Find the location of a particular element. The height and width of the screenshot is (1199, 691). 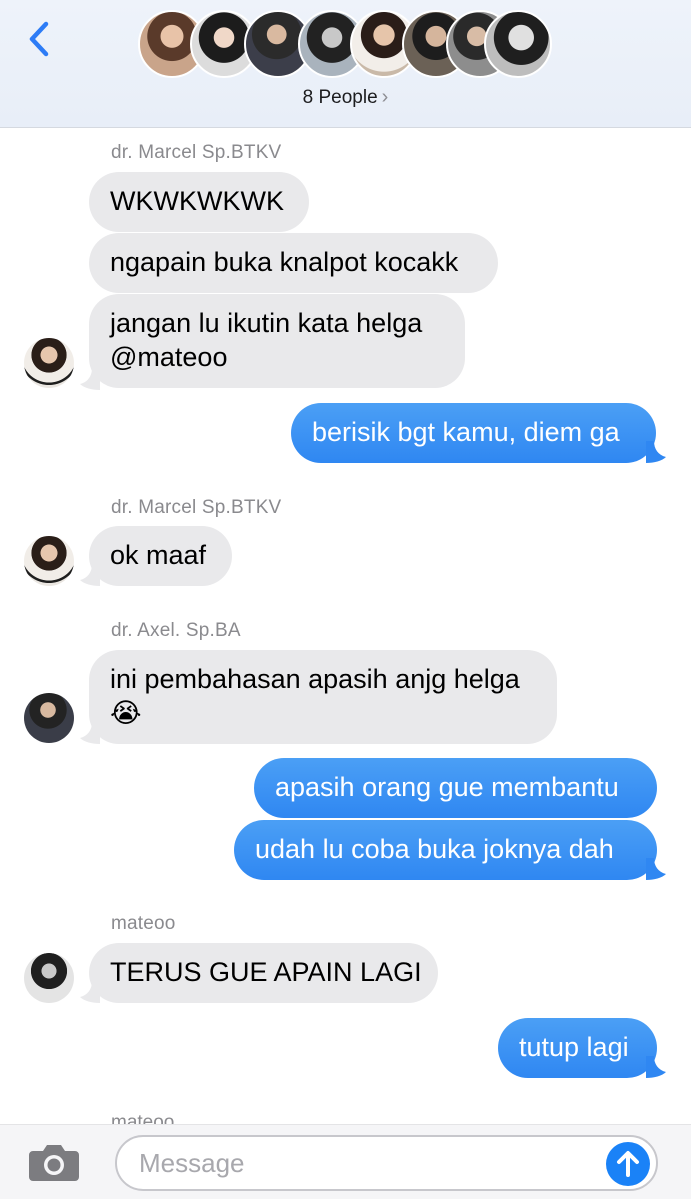

chevron-left-icon is located at coordinates (39, 39).